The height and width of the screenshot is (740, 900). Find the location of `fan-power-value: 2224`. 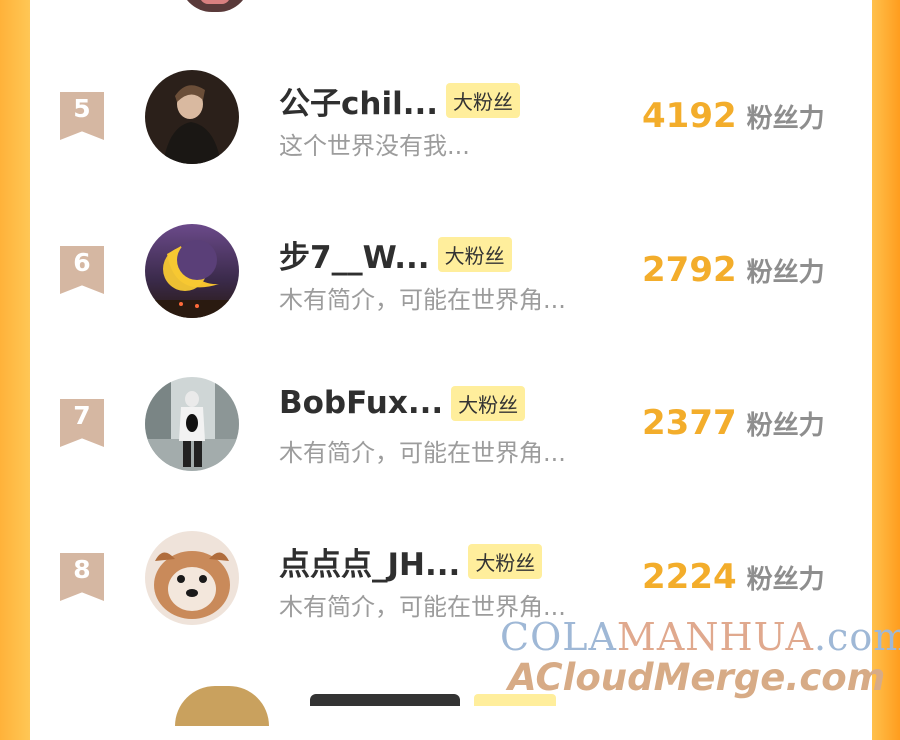

fan-power-value: 2224 is located at coordinates (689, 577).